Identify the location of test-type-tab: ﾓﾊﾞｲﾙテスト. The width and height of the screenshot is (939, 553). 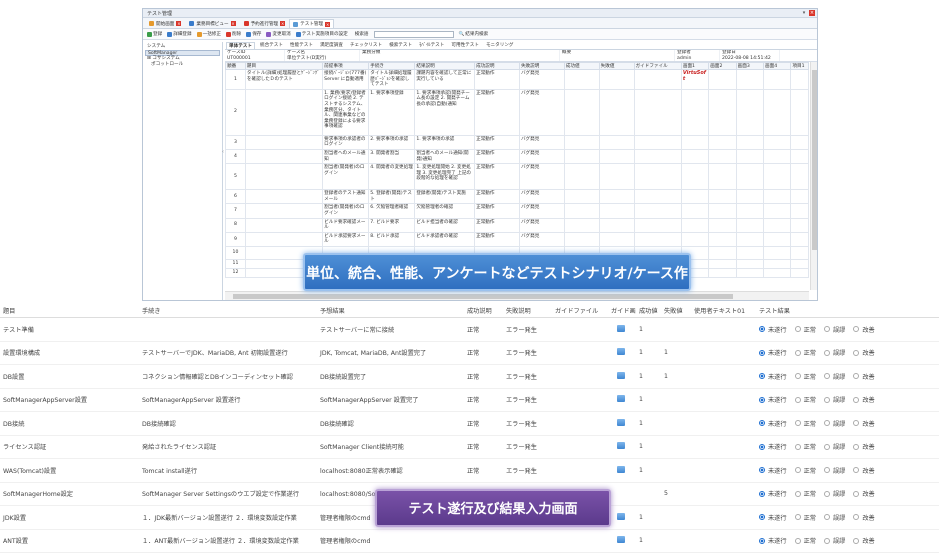
(431, 45).